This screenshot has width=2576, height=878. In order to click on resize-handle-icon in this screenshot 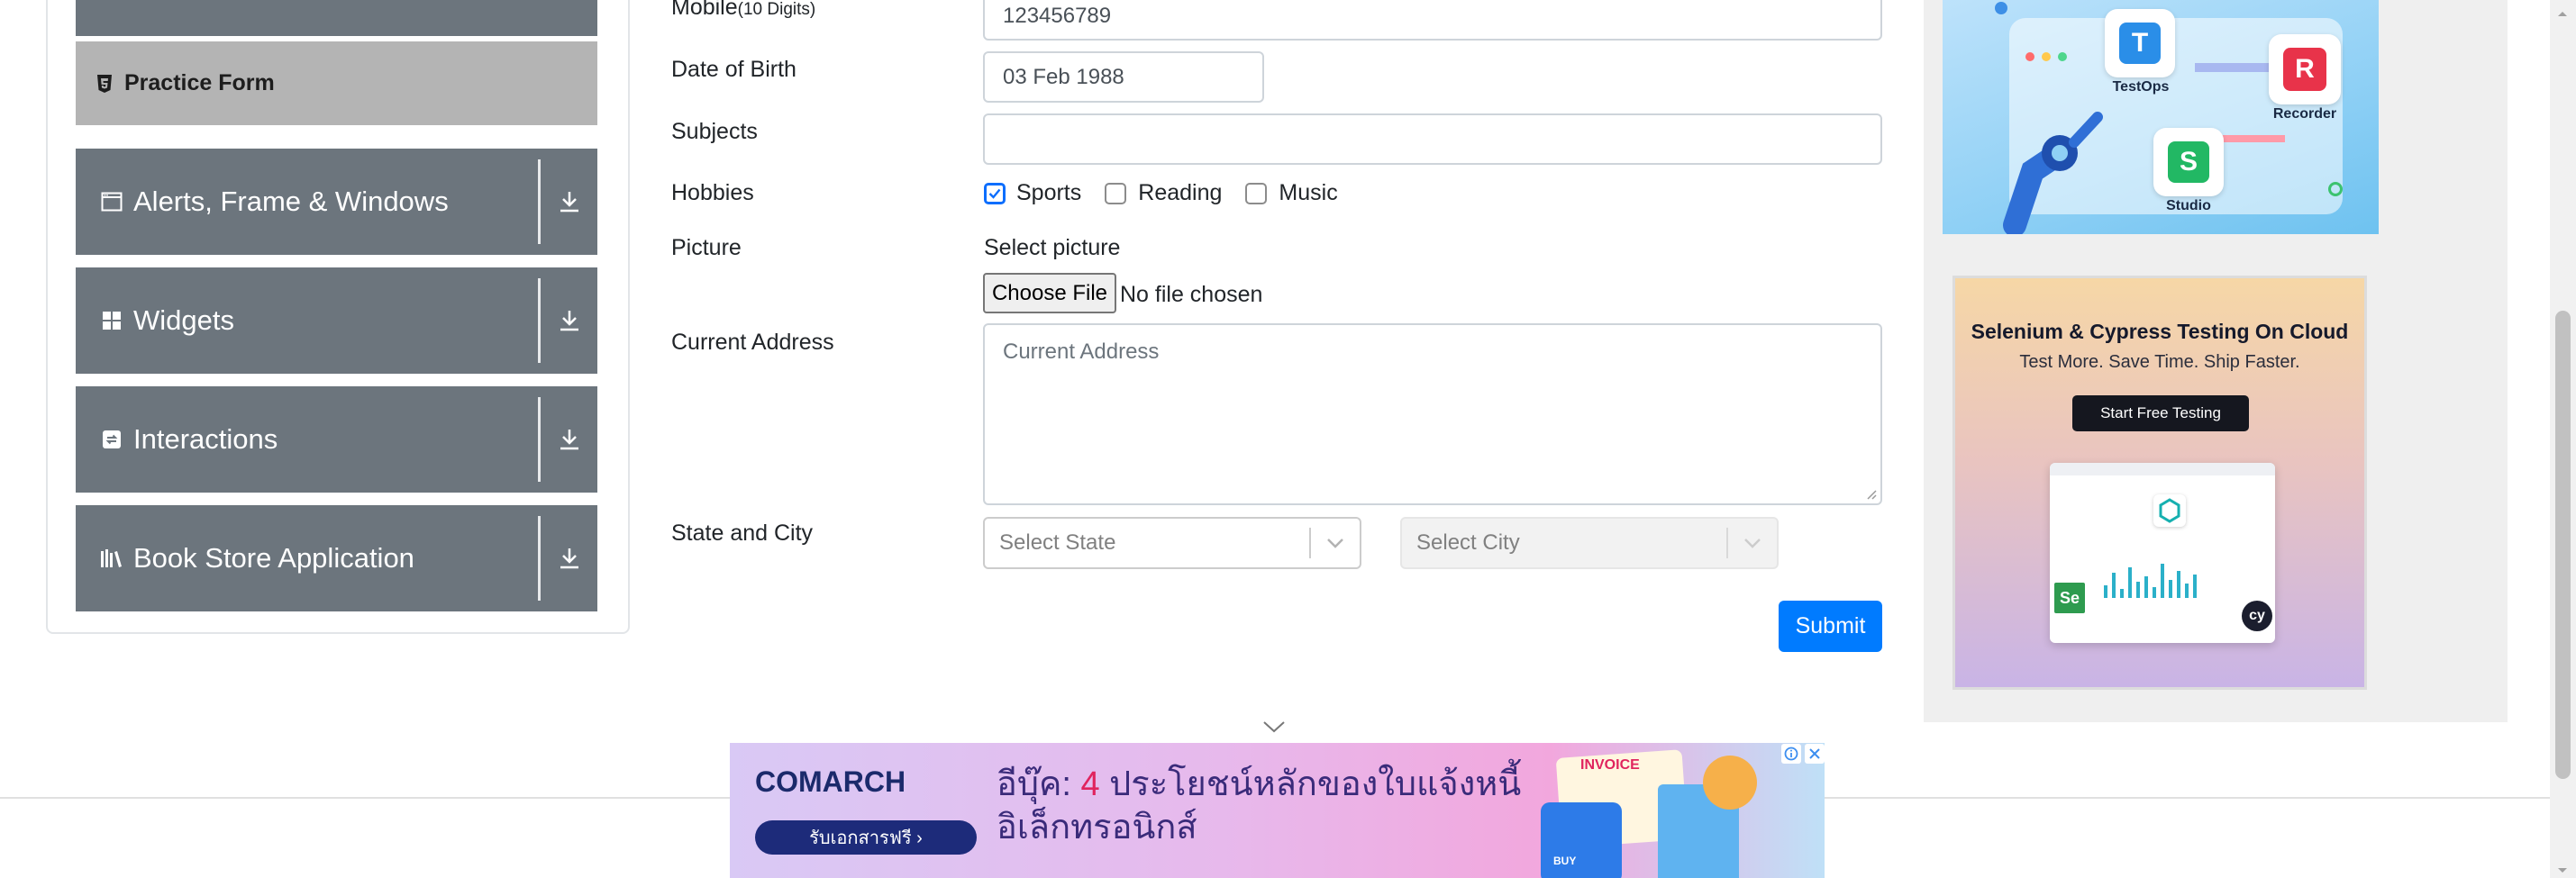, I will do `click(1871, 494)`.